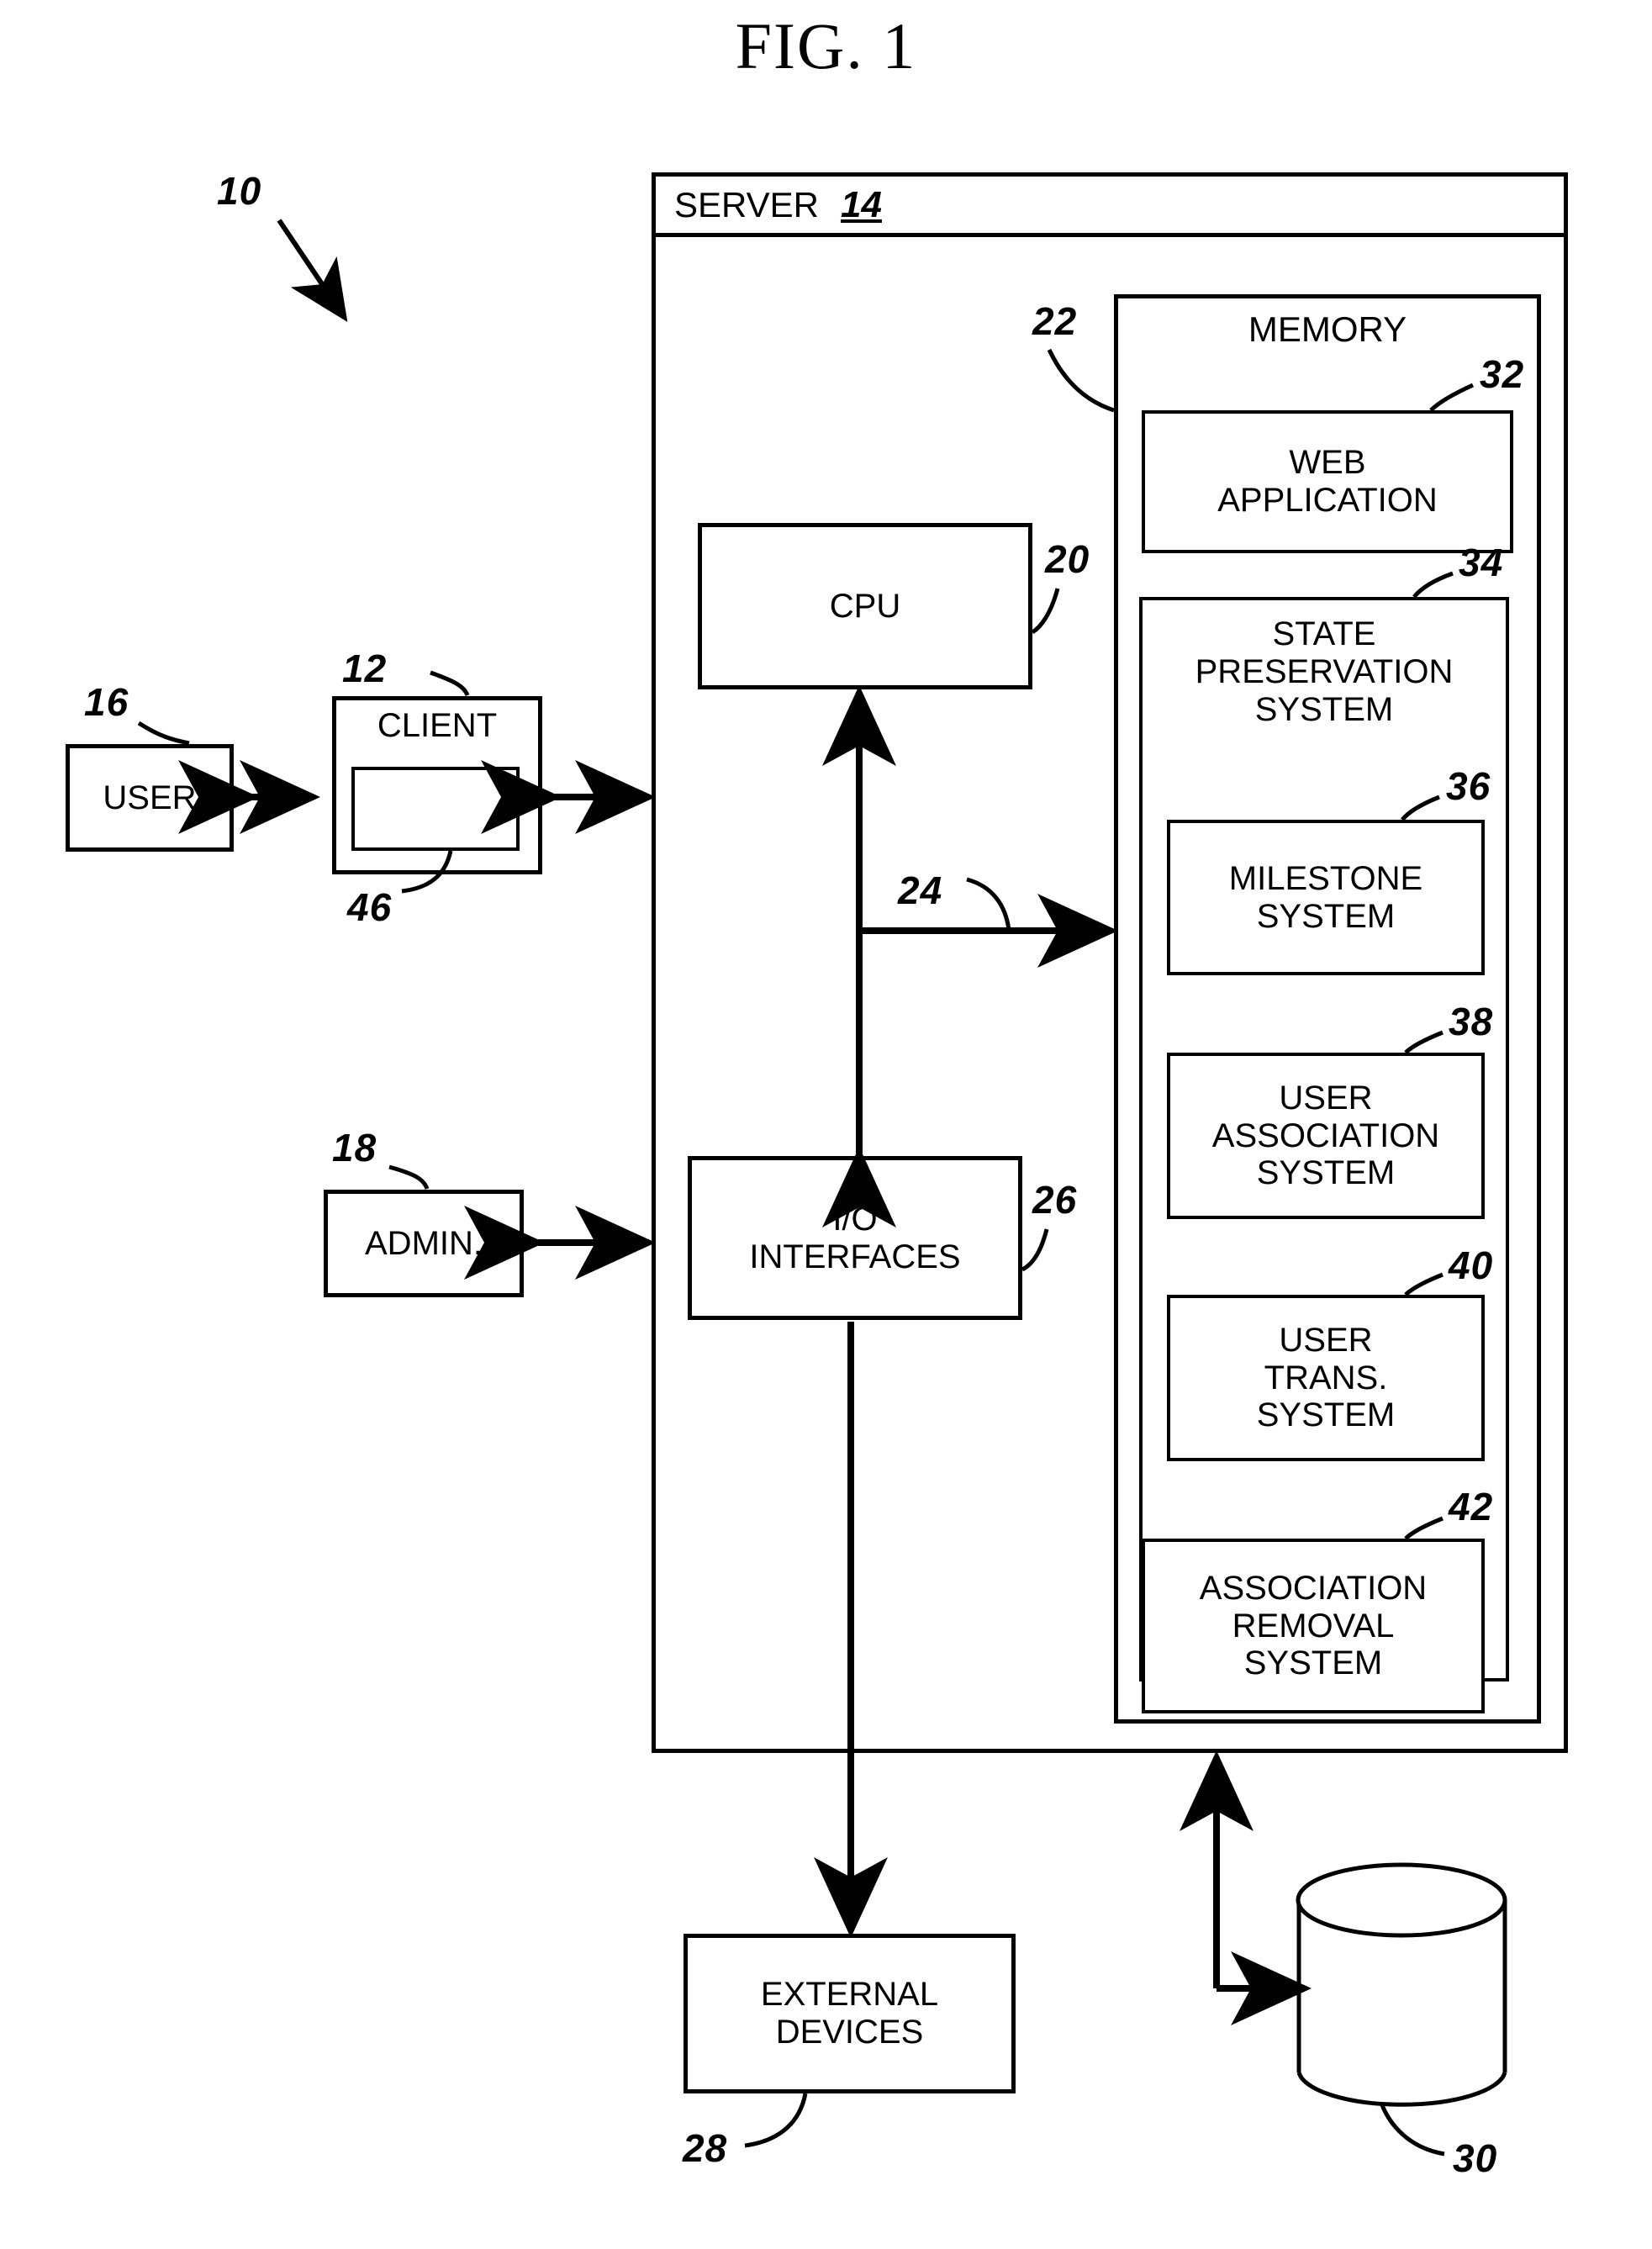 The width and height of the screenshot is (1652, 2249). What do you see at coordinates (435, 809) in the screenshot?
I see `client-screen-box` at bounding box center [435, 809].